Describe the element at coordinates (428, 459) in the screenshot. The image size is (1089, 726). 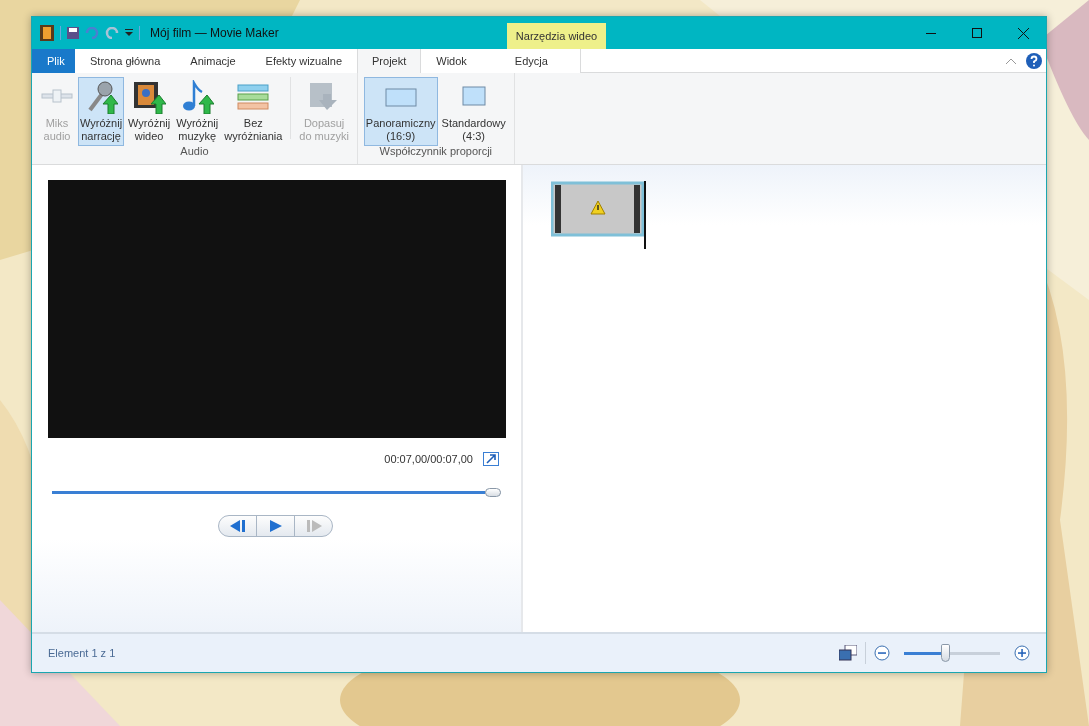
I see `playback-time: 00:07,00/00:07,00` at that location.